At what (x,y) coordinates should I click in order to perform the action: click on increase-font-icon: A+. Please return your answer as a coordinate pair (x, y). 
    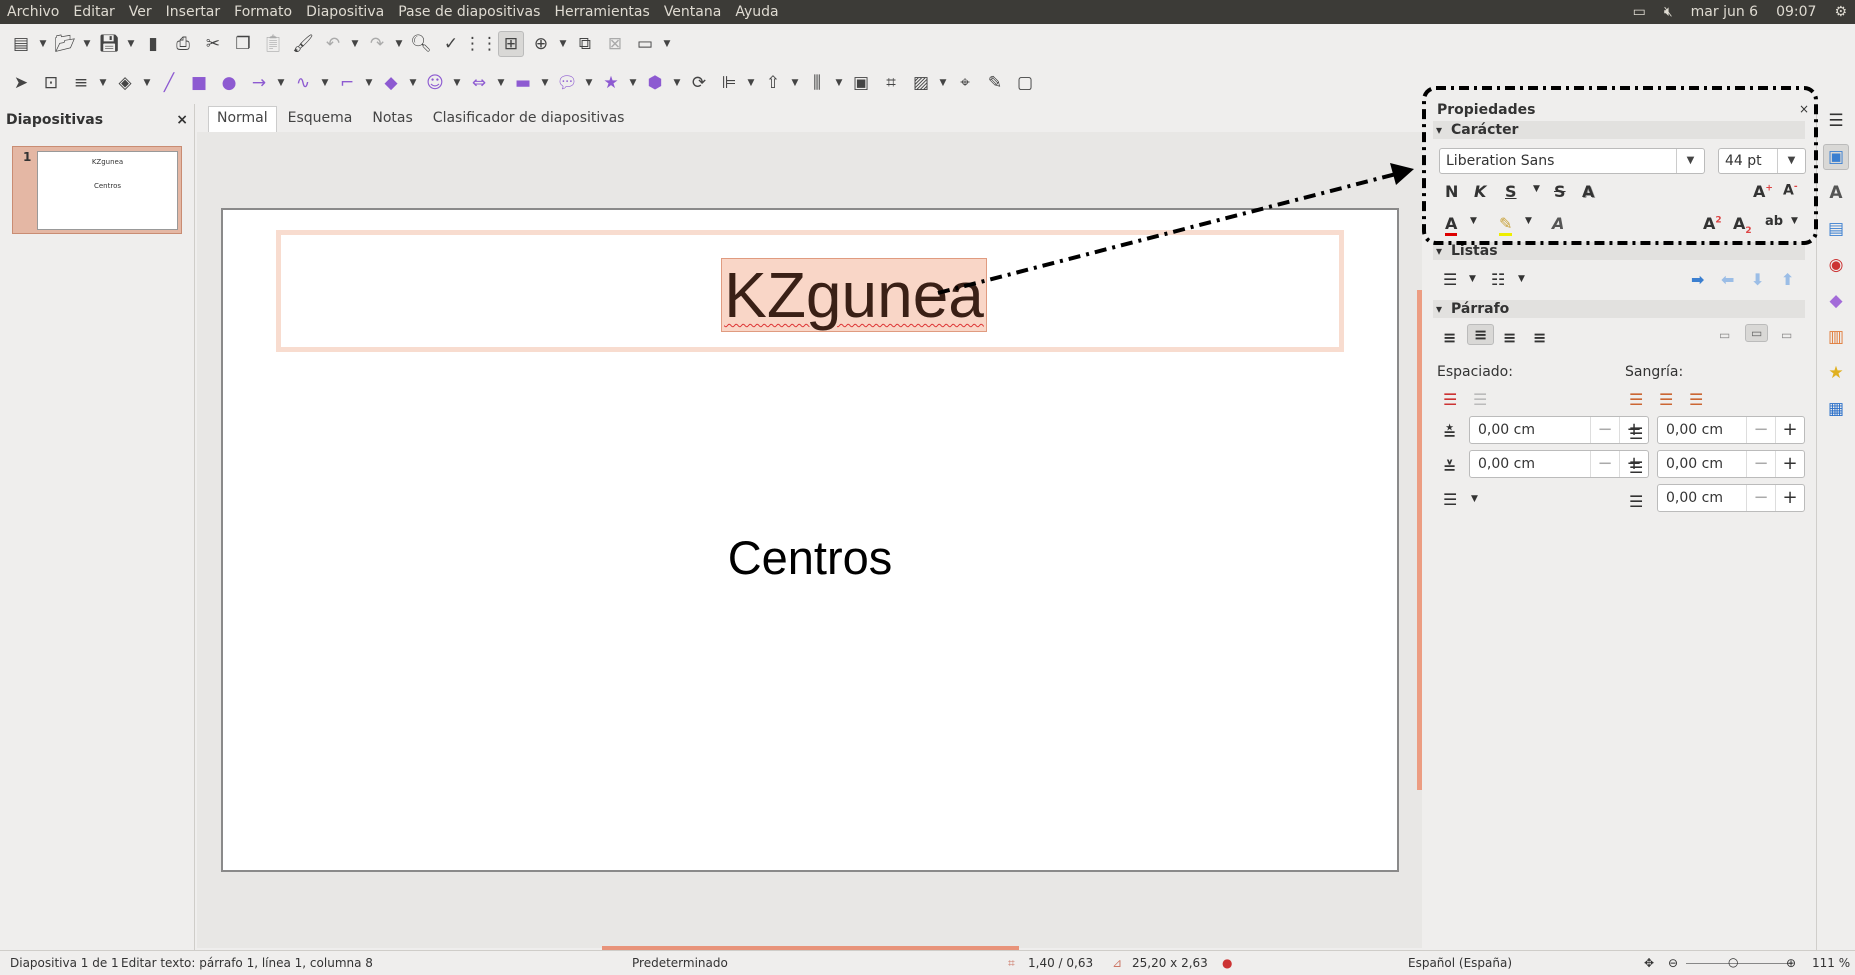
    Looking at the image, I should click on (1763, 191).